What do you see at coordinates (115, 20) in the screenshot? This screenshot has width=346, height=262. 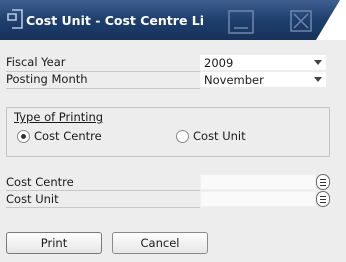 I see `window-title: Cost Unit - Cost Centre Li` at bounding box center [115, 20].